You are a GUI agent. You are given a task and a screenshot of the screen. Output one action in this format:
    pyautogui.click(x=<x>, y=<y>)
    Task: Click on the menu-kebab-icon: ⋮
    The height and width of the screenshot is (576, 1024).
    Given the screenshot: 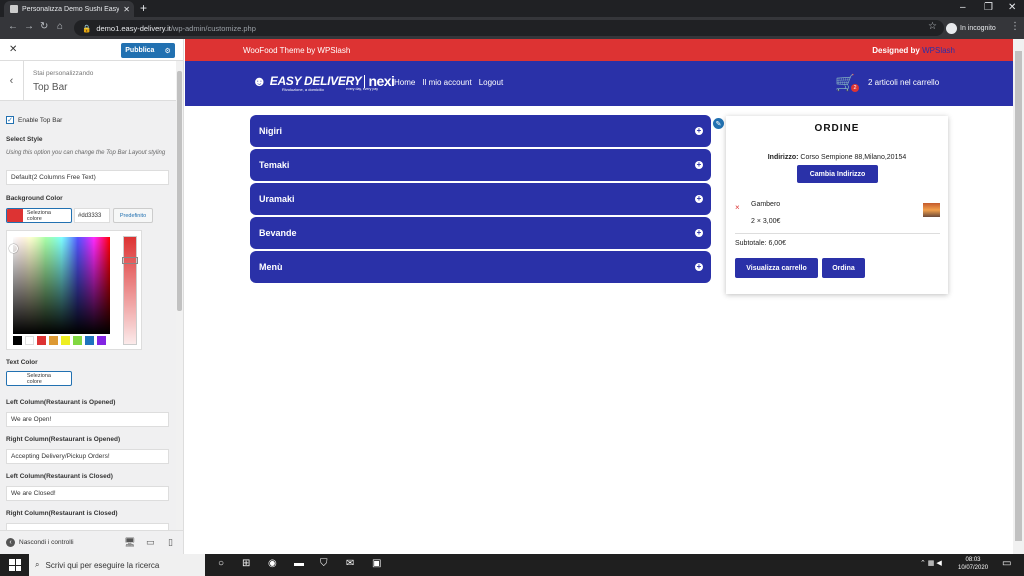 What is the action you would take?
    pyautogui.click(x=1015, y=26)
    